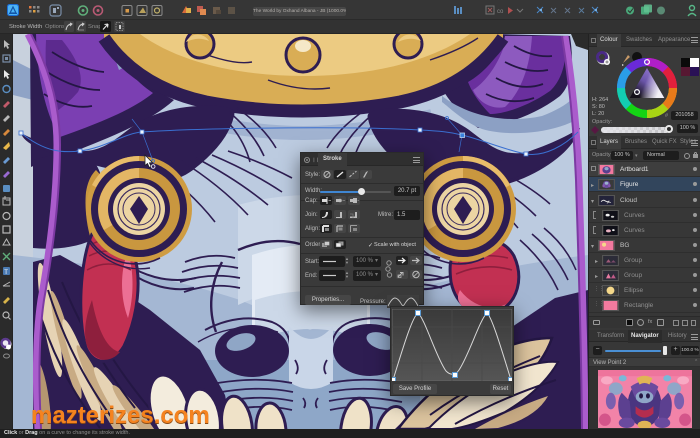 This screenshot has width=700, height=438. What do you see at coordinates (6, 273) in the screenshot?
I see `svg-text: T` at bounding box center [6, 273].